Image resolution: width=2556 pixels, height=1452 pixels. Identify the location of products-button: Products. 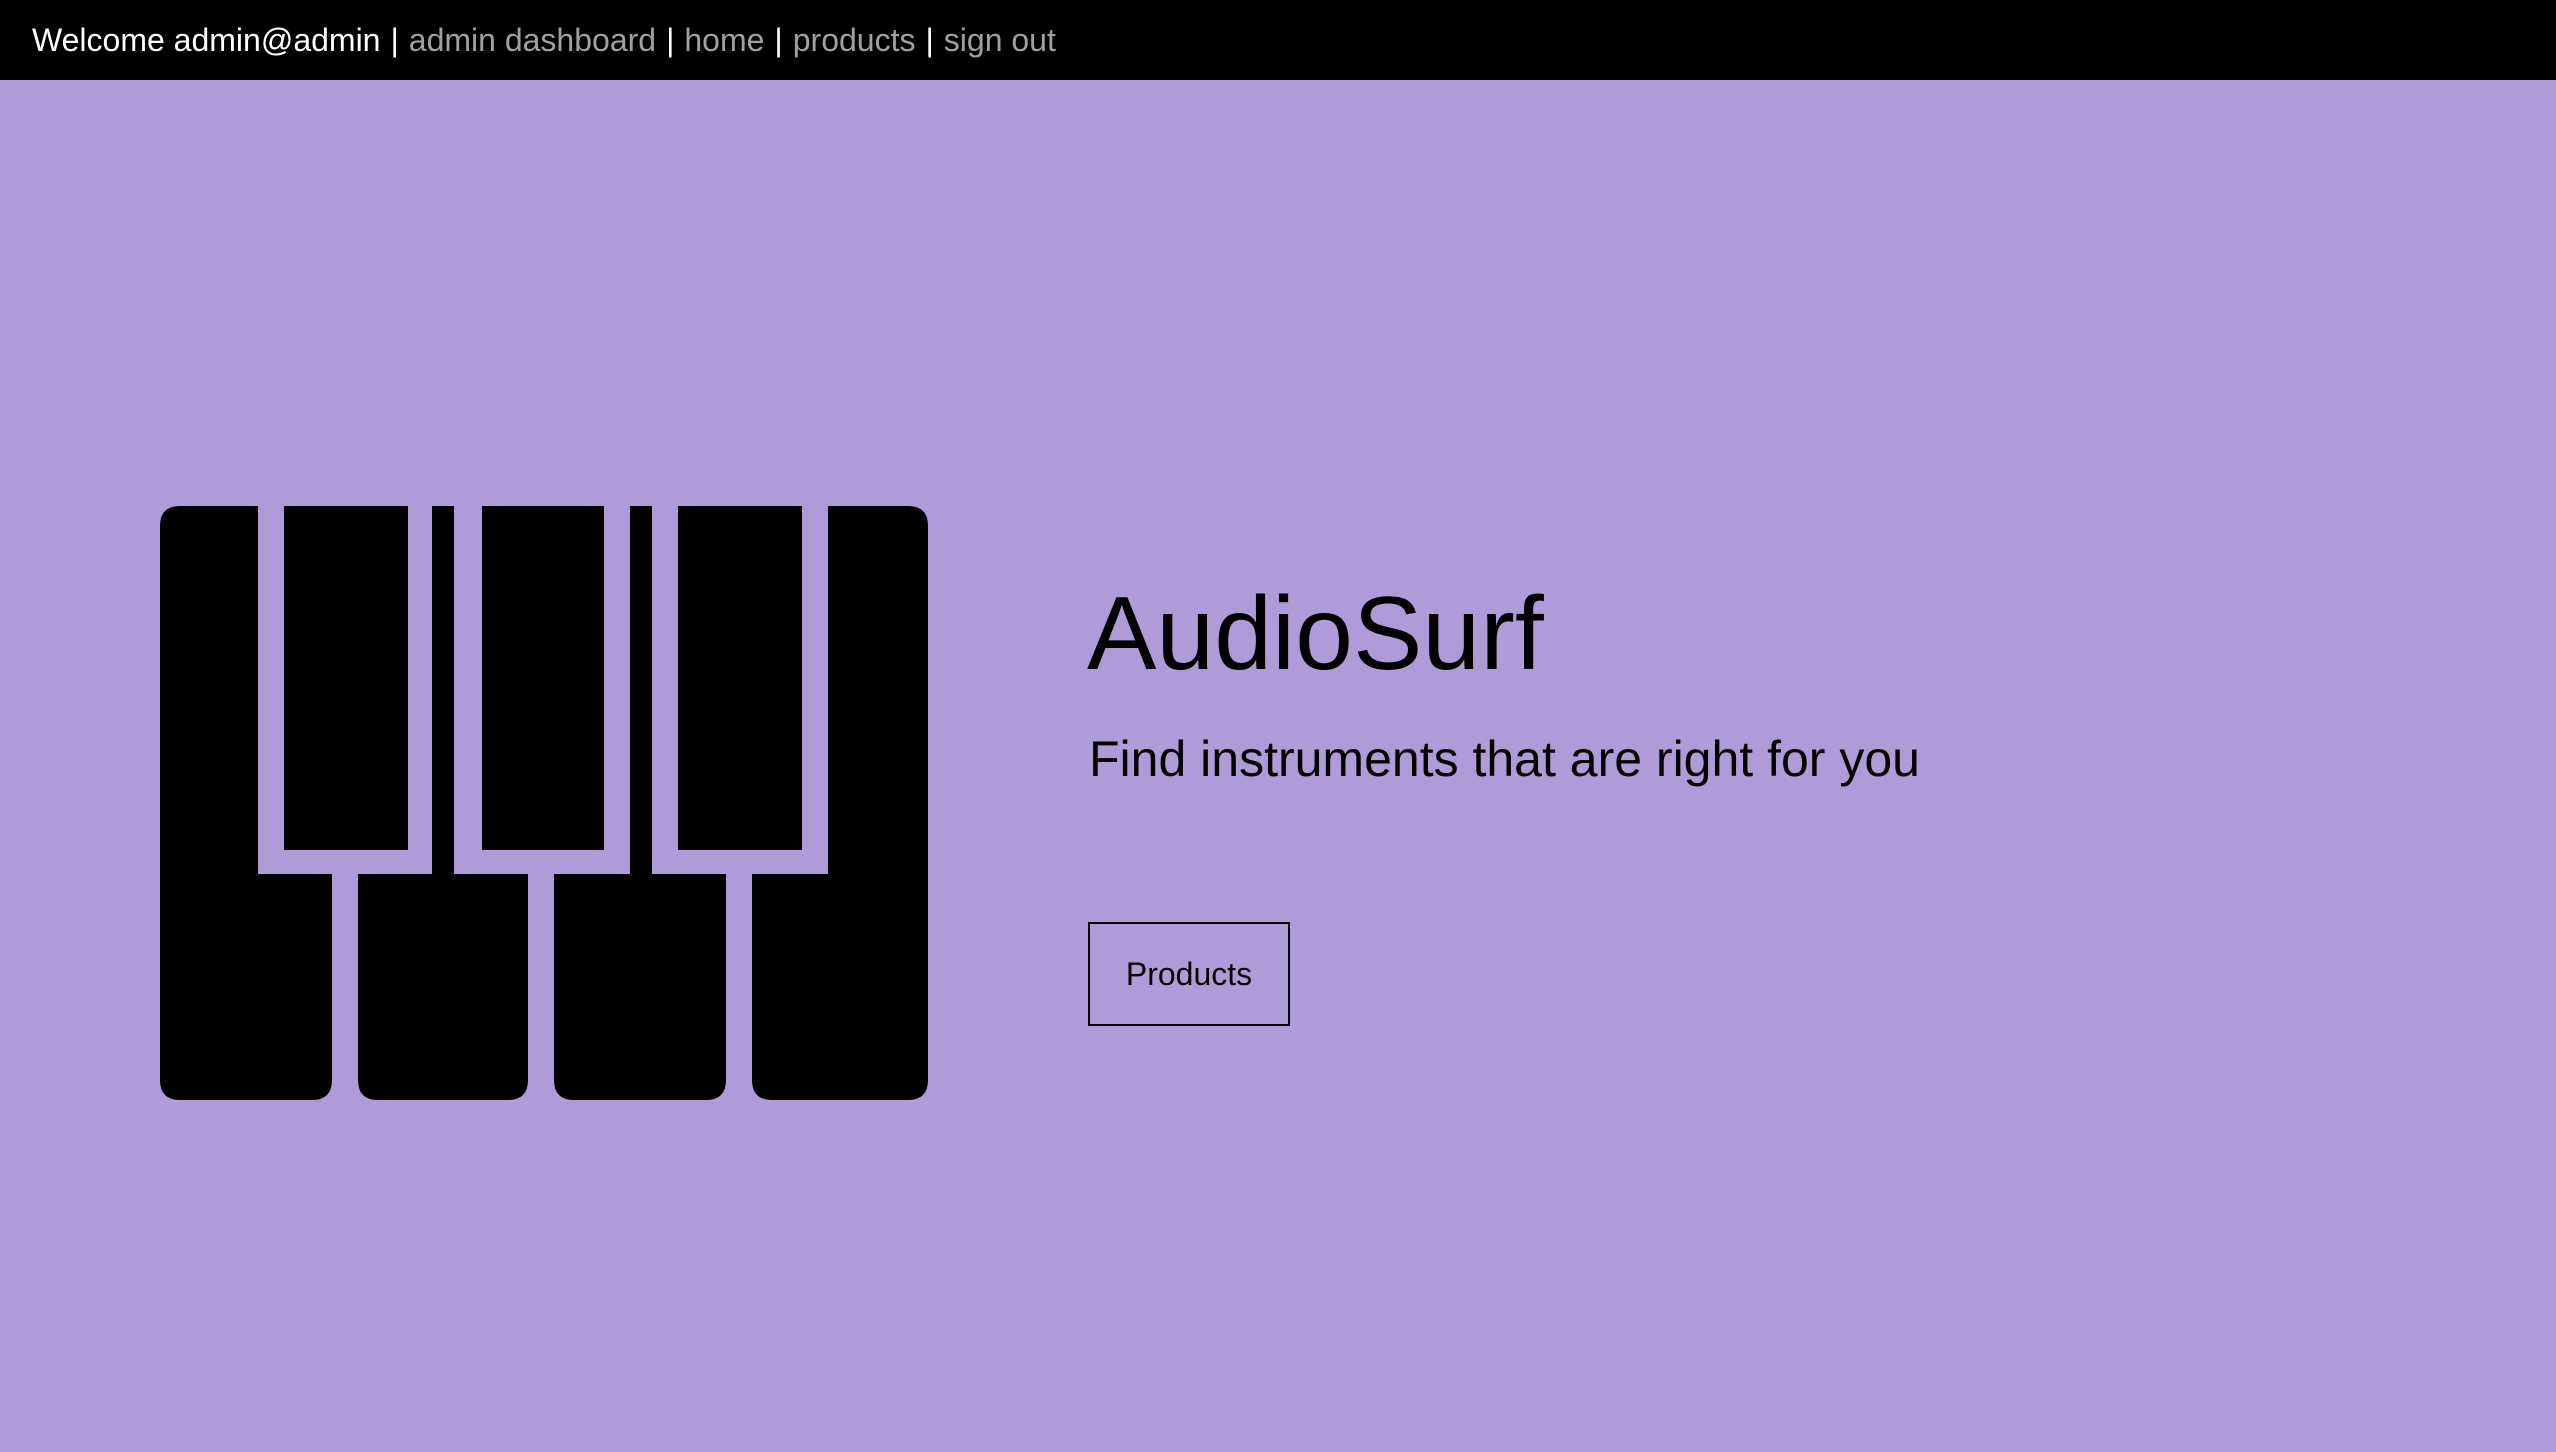
(1189, 974).